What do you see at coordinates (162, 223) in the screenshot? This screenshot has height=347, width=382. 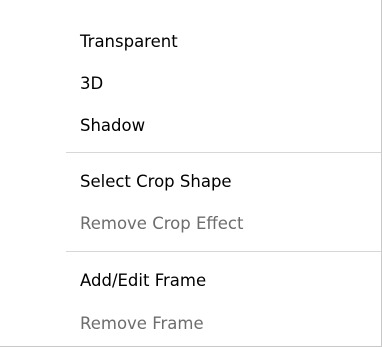 I see `menu-item-remove-crop-effect: Remove Crop Effect` at bounding box center [162, 223].